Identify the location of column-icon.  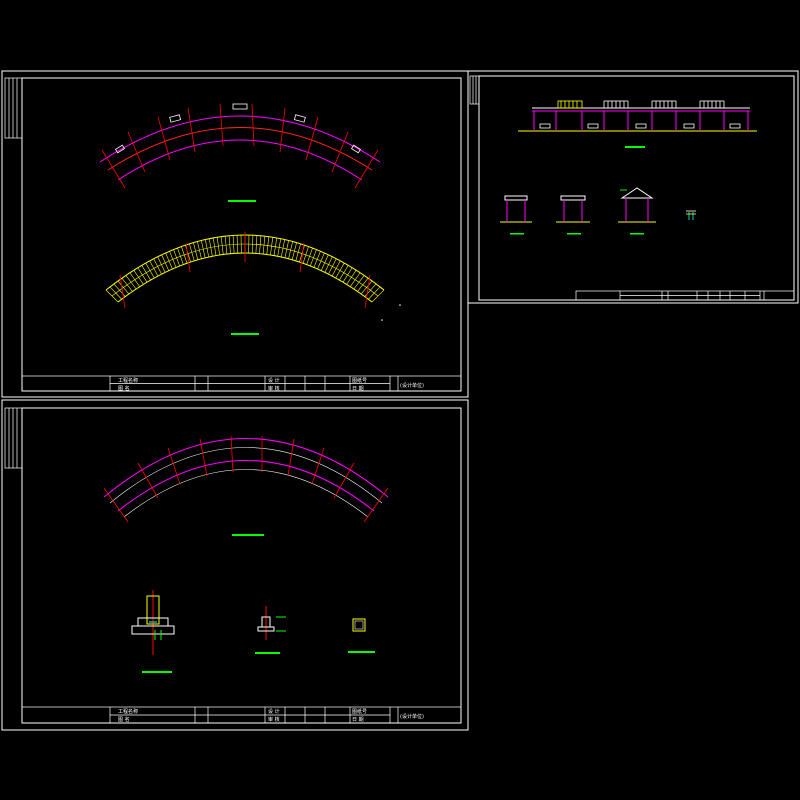
(691, 215).